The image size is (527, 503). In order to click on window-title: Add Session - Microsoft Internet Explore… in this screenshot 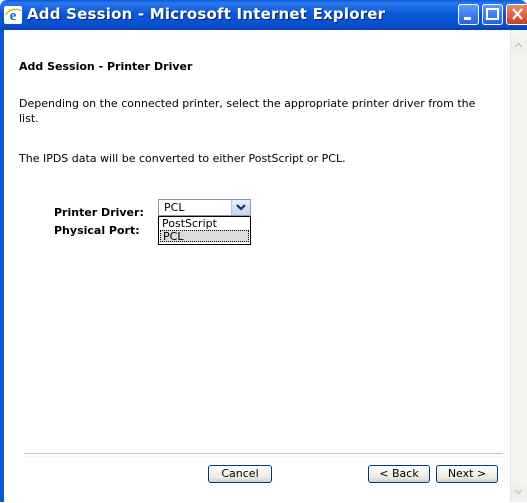, I will do `click(206, 14)`.